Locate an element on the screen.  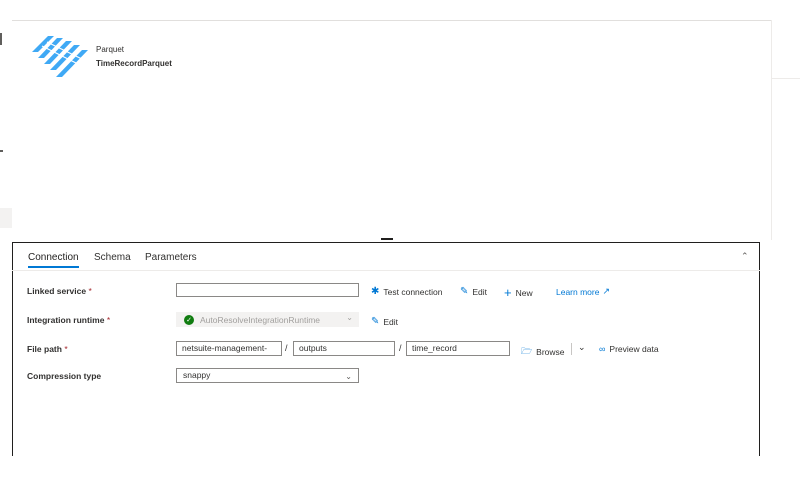
divider is located at coordinates (571, 349).